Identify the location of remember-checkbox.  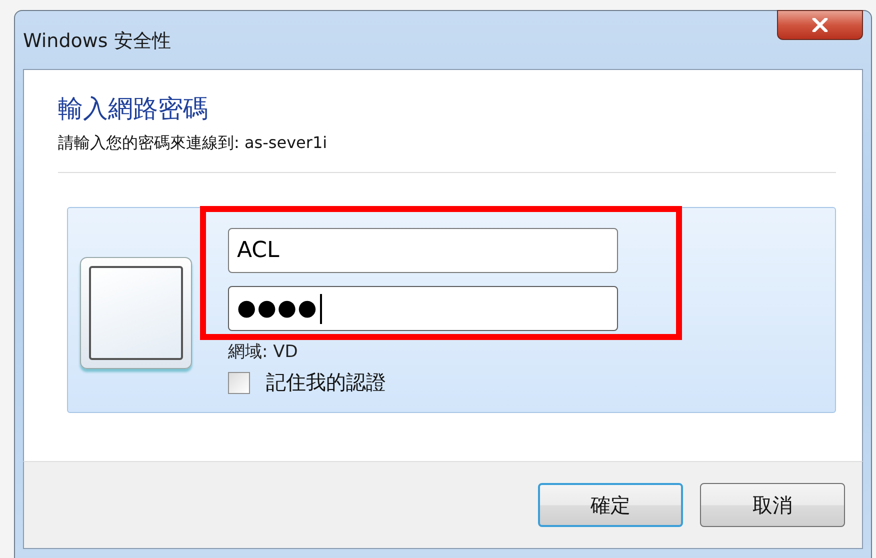
(239, 383).